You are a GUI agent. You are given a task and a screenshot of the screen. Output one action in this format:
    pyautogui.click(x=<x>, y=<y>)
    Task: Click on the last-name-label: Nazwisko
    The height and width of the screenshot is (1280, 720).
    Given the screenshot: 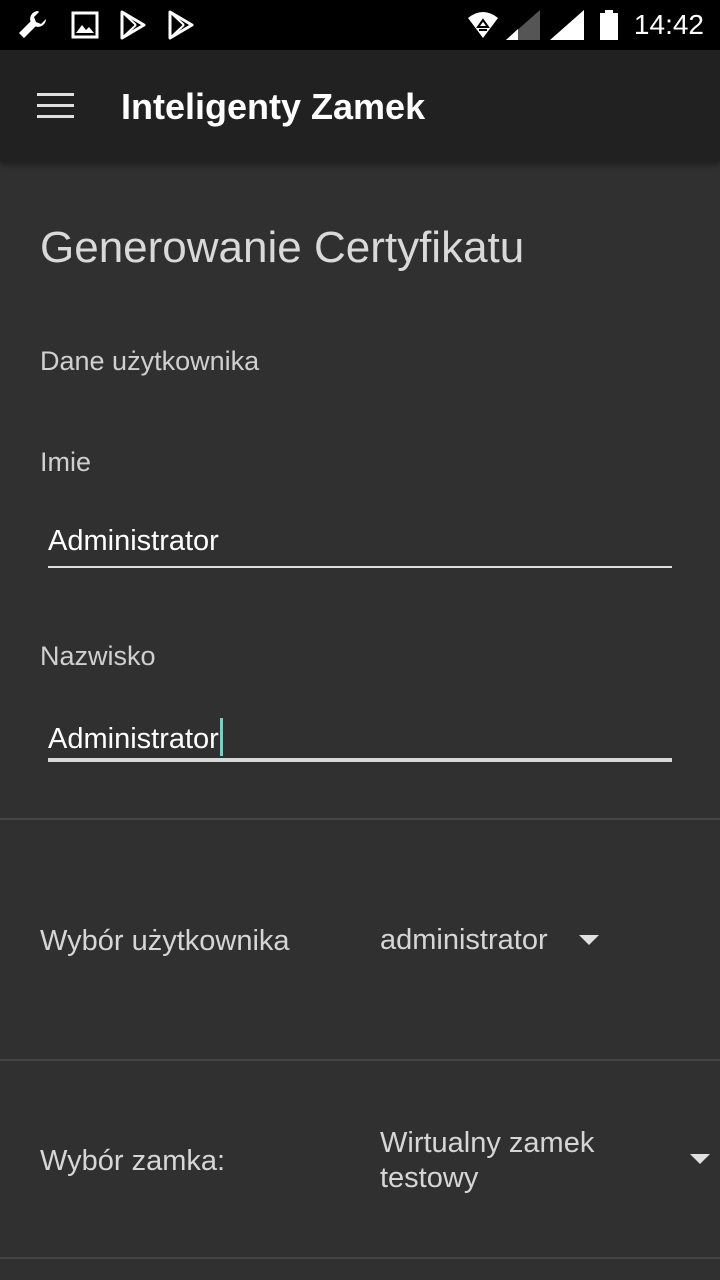 What is the action you would take?
    pyautogui.click(x=98, y=656)
    